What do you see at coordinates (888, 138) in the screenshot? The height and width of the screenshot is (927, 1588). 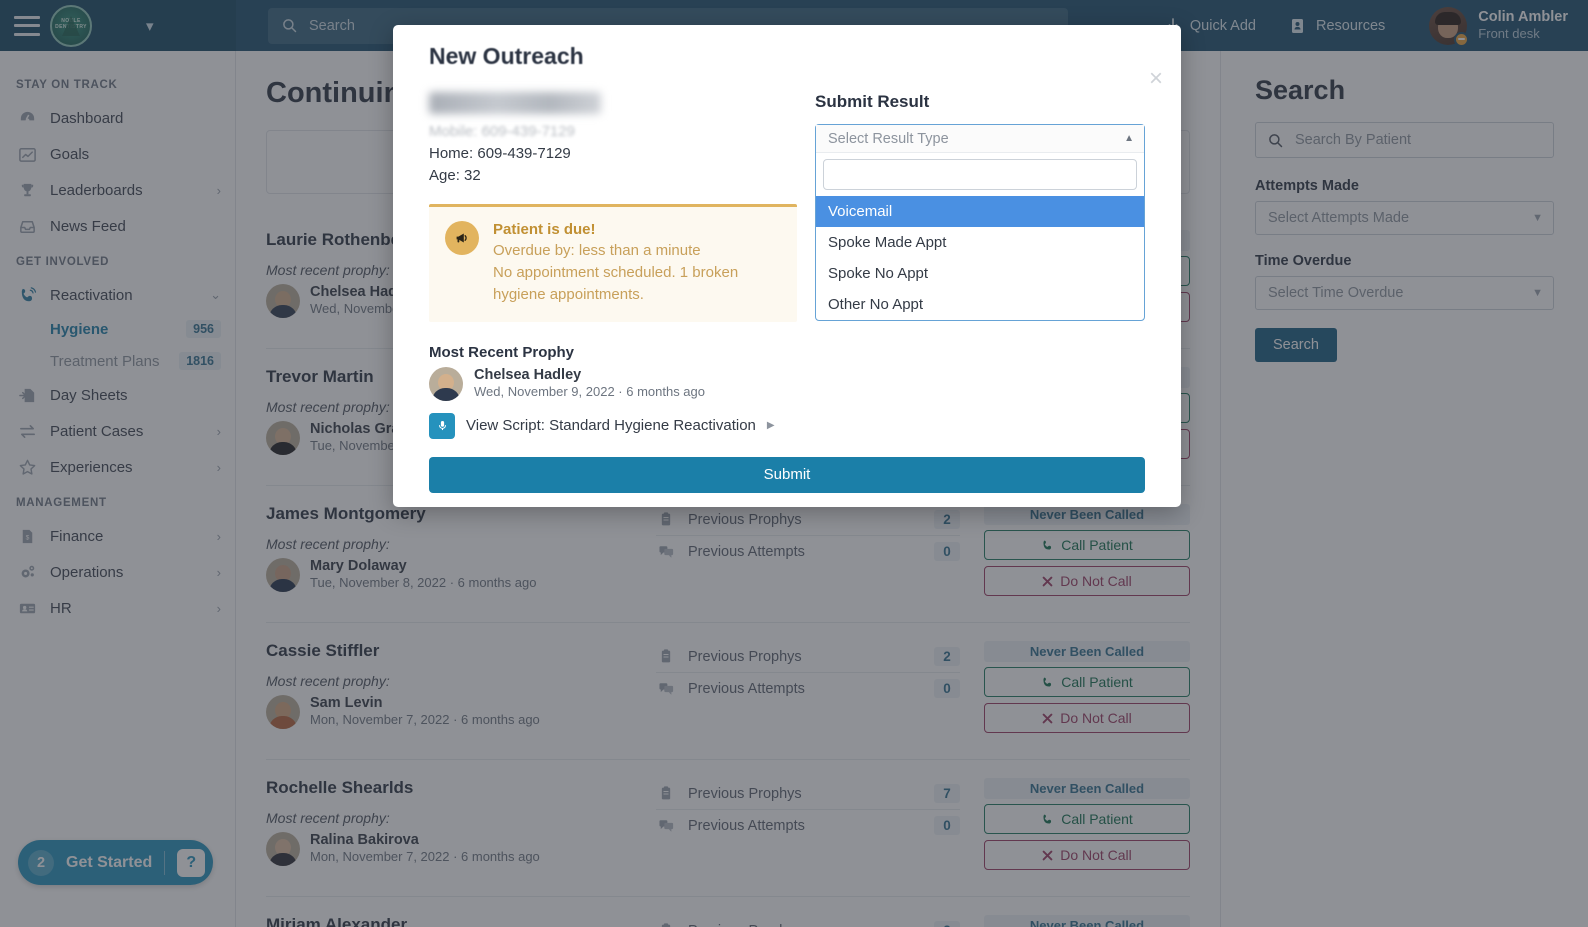 I see `result-type-selected-value: Select Result Type` at bounding box center [888, 138].